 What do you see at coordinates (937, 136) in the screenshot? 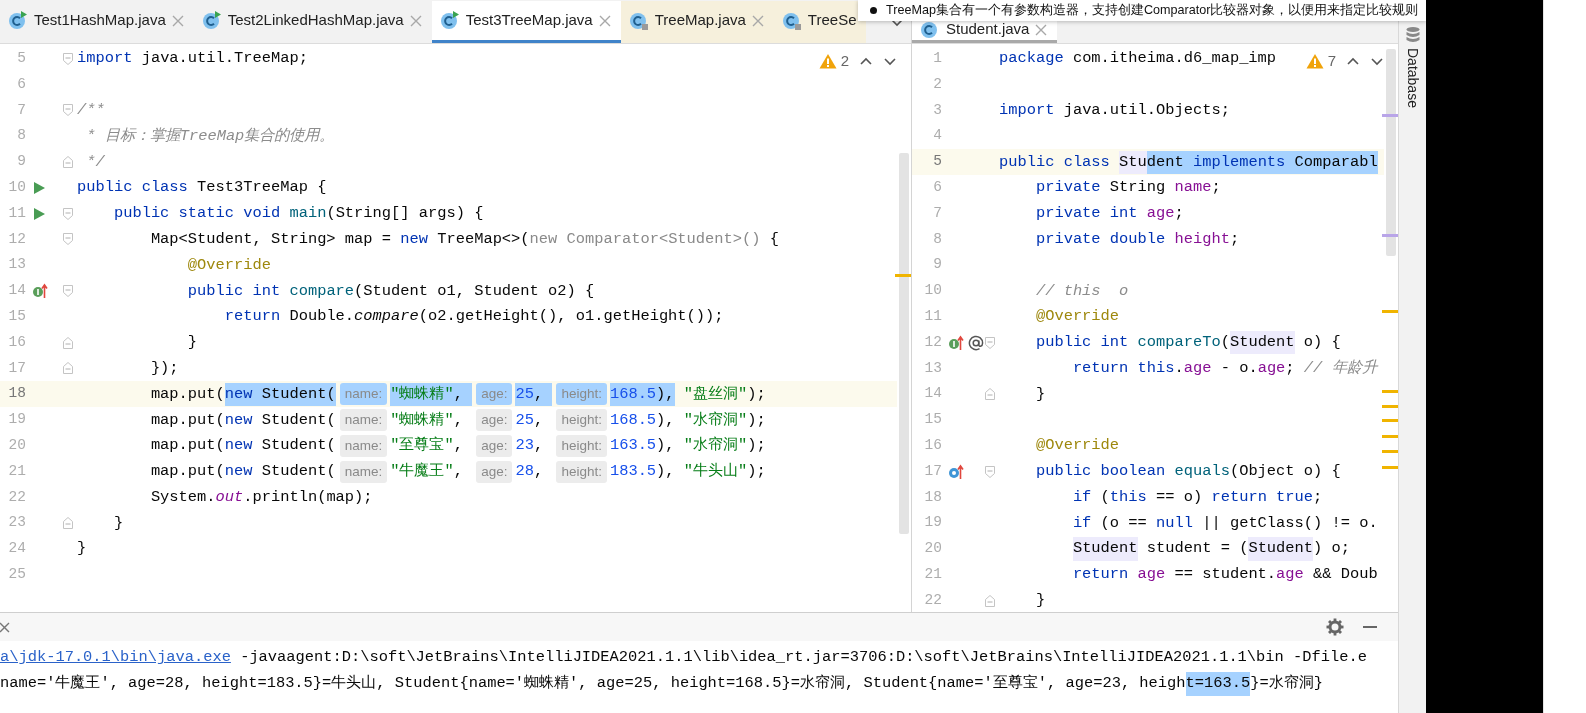
I see `line-number: 4` at bounding box center [937, 136].